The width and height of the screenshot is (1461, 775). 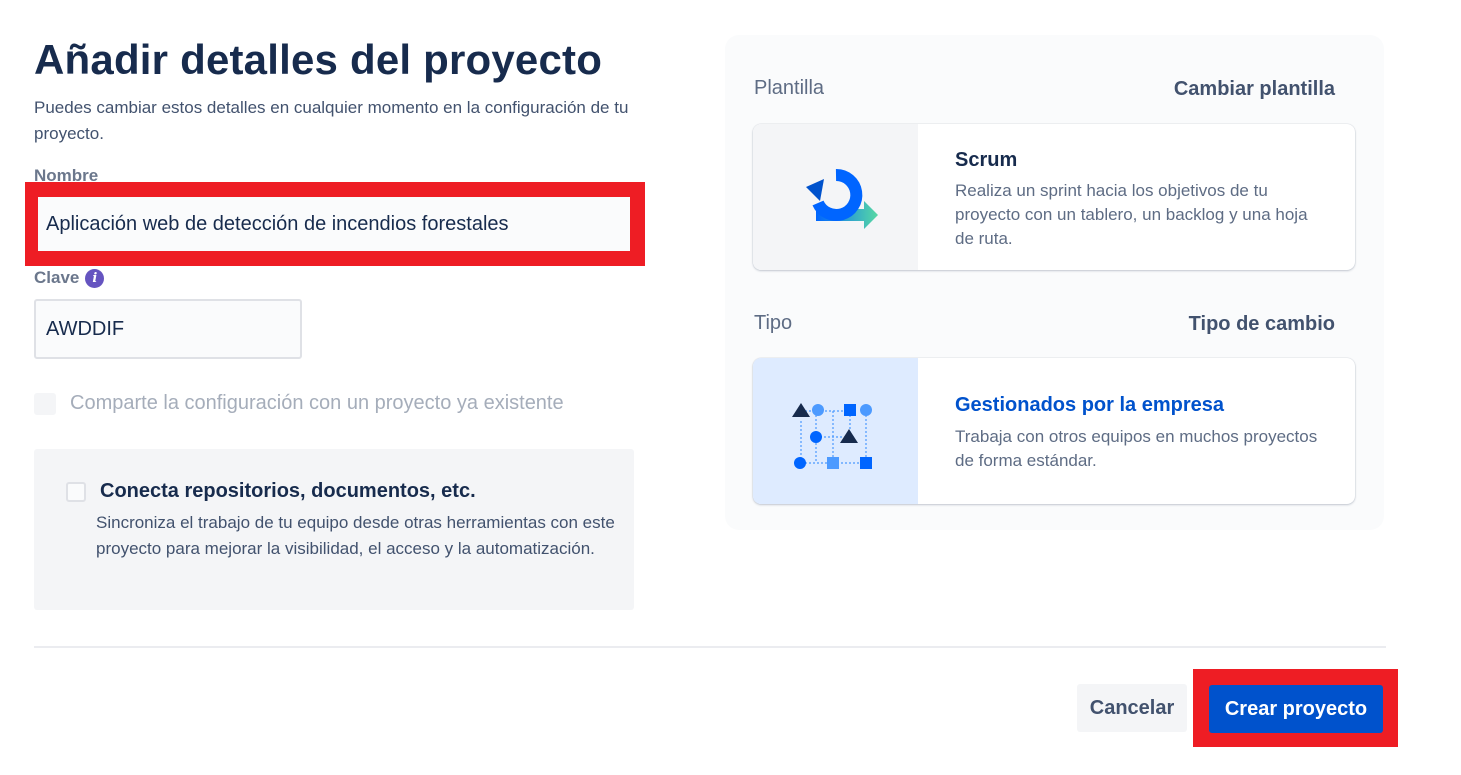 What do you see at coordinates (1262, 324) in the screenshot?
I see `change-type-link: Tipo de cambio` at bounding box center [1262, 324].